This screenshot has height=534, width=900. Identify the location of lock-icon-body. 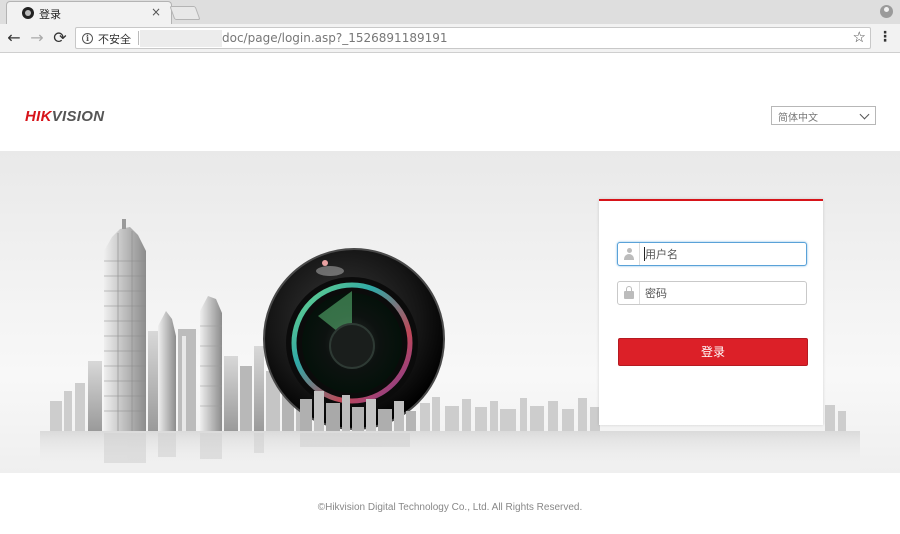
(629, 295).